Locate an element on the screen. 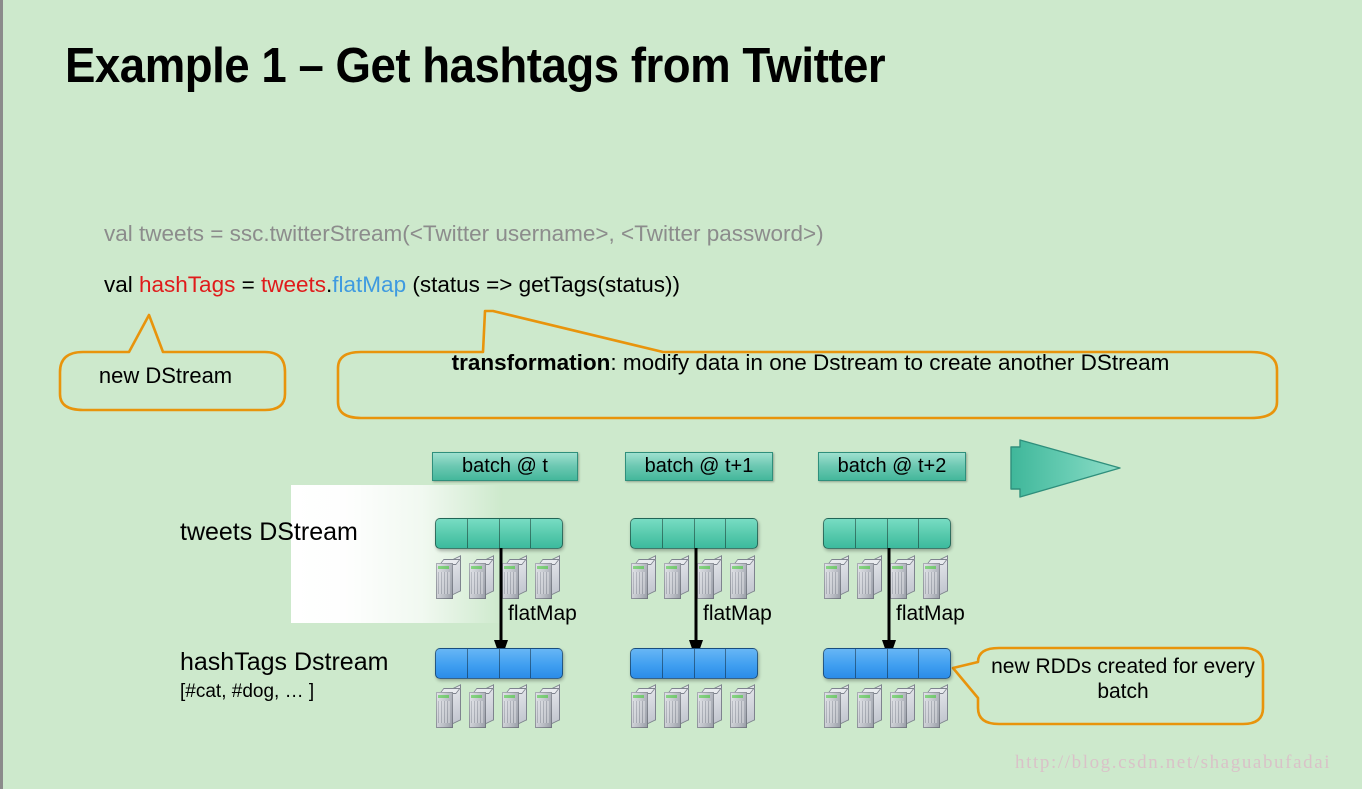 This screenshot has height=789, width=1362. input-rdd-bar-t2 is located at coordinates (887, 533).